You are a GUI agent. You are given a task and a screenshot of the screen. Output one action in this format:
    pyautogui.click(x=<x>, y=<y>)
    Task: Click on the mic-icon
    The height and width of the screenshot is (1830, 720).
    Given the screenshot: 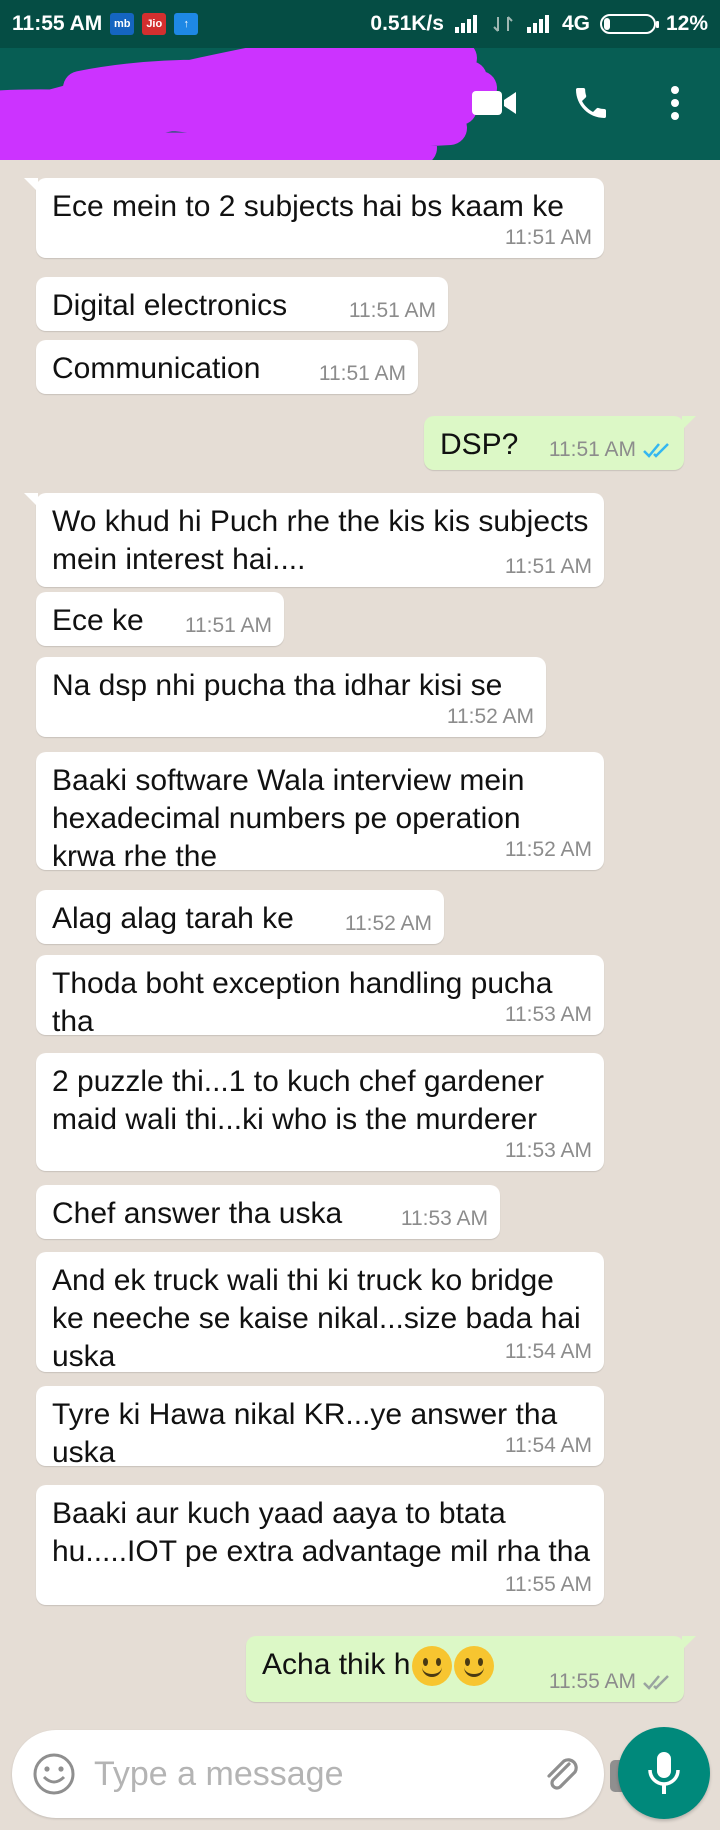 What is the action you would take?
    pyautogui.click(x=664, y=1773)
    